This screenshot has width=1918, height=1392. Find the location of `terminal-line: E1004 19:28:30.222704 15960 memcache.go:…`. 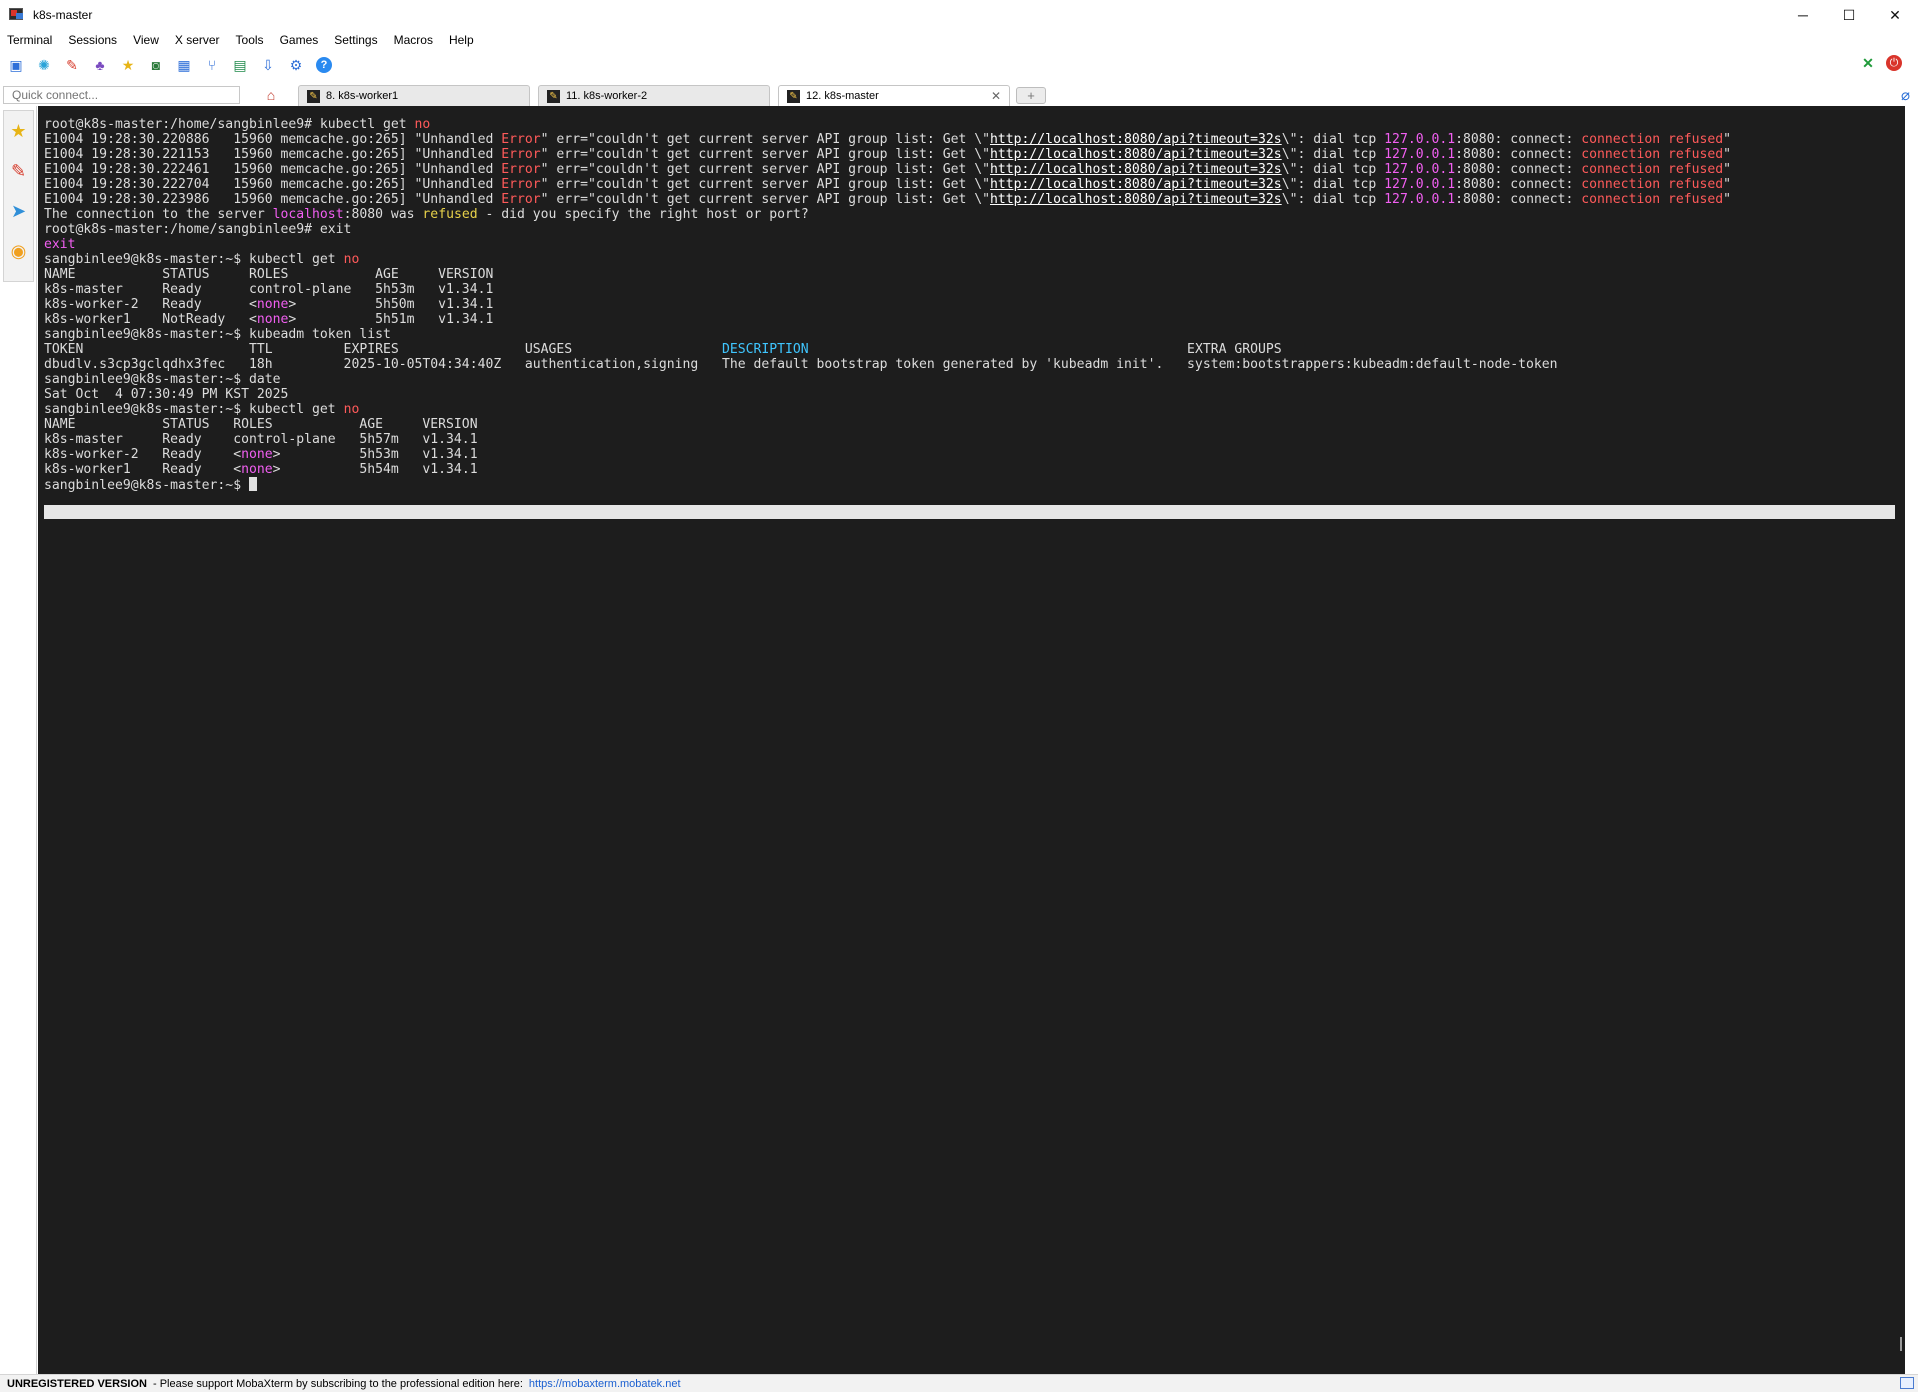

terminal-line: E1004 19:28:30.222704 15960 memcache.go:… is located at coordinates (974, 184).